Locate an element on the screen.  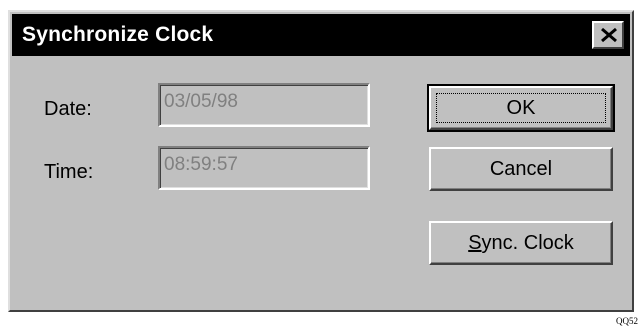
time-value: 08:59:57 is located at coordinates (201, 164).